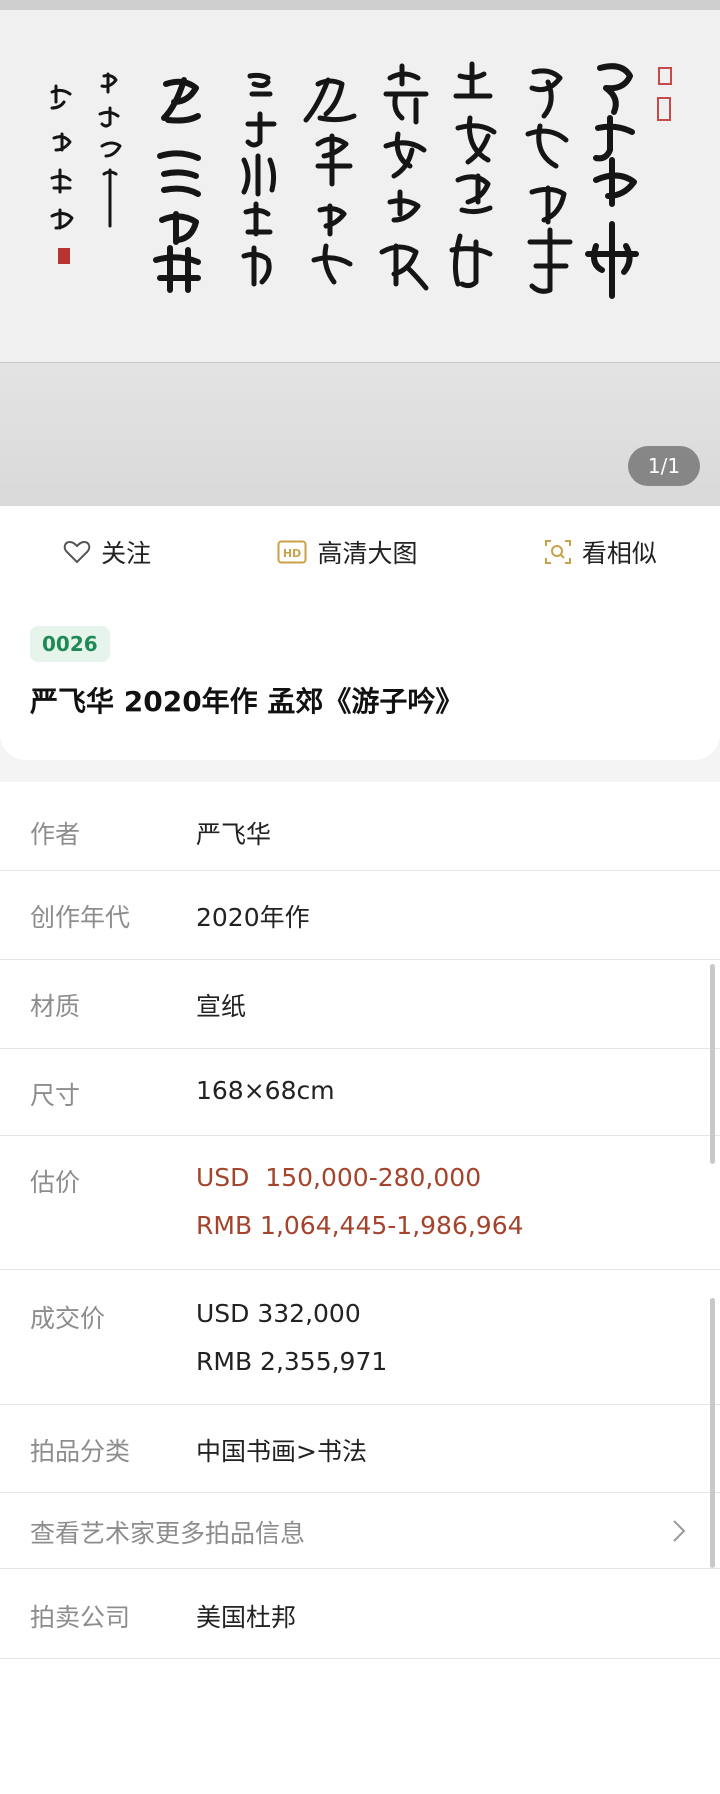 This screenshot has height=1794, width=720. What do you see at coordinates (712, 1064) in the screenshot?
I see `scrollbar-thumb` at bounding box center [712, 1064].